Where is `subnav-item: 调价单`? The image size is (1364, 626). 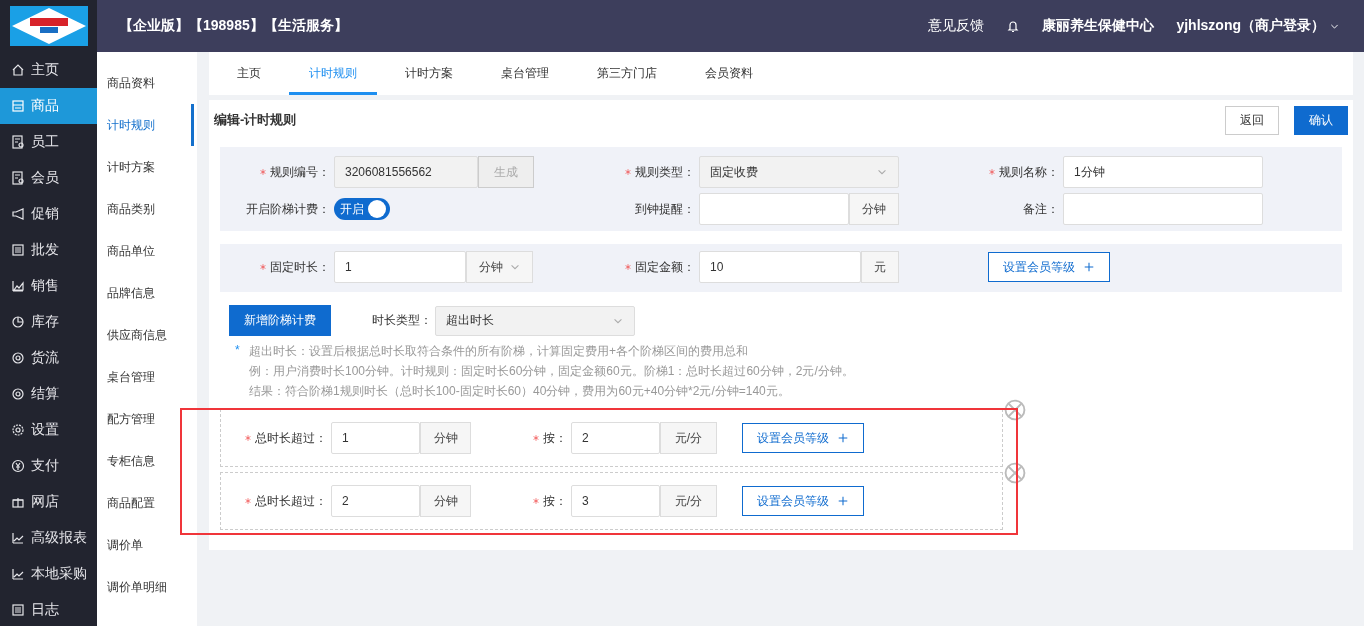
subnav-item: 调价单 is located at coordinates (145, 545).